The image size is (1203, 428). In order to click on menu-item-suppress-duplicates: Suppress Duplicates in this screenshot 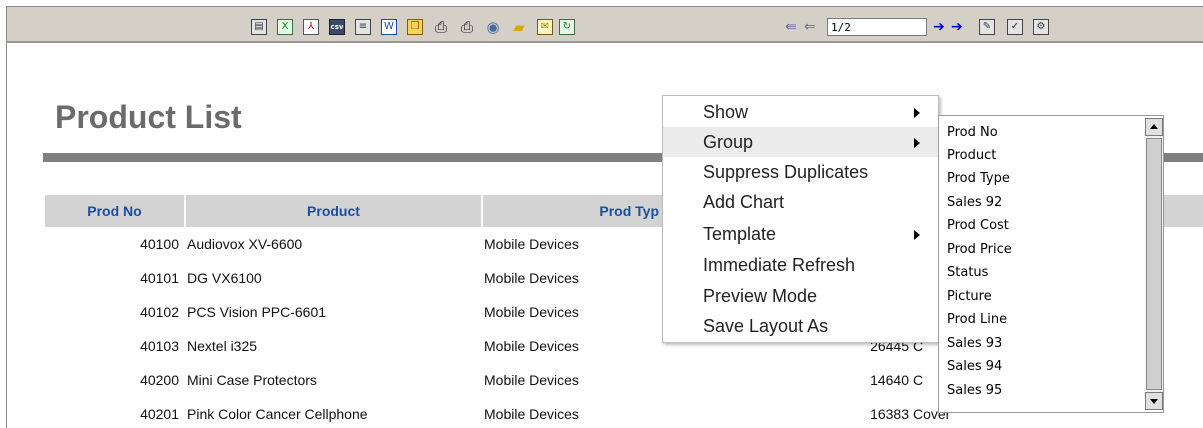, I will do `click(800, 172)`.